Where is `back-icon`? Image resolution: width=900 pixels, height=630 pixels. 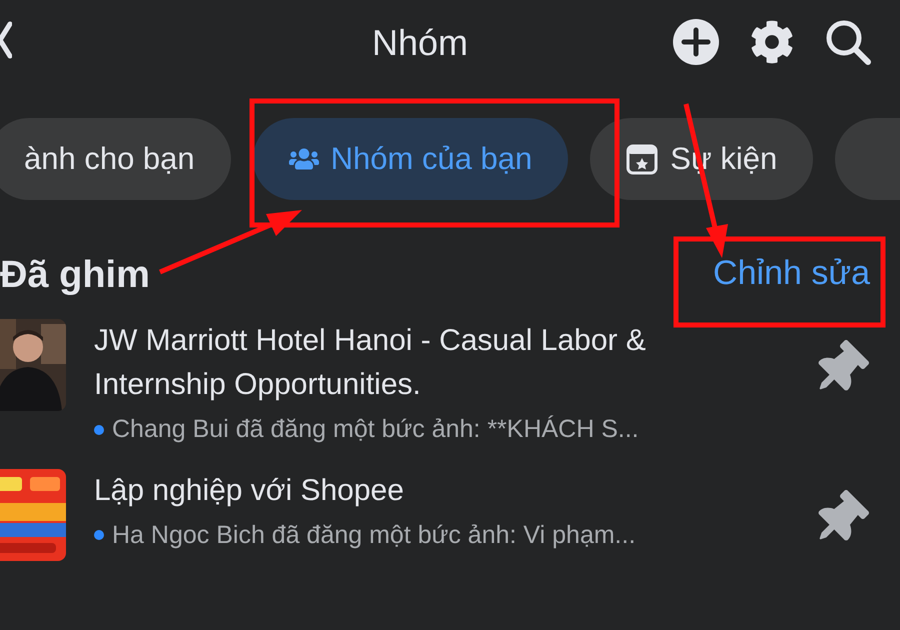
back-icon is located at coordinates (6, 40).